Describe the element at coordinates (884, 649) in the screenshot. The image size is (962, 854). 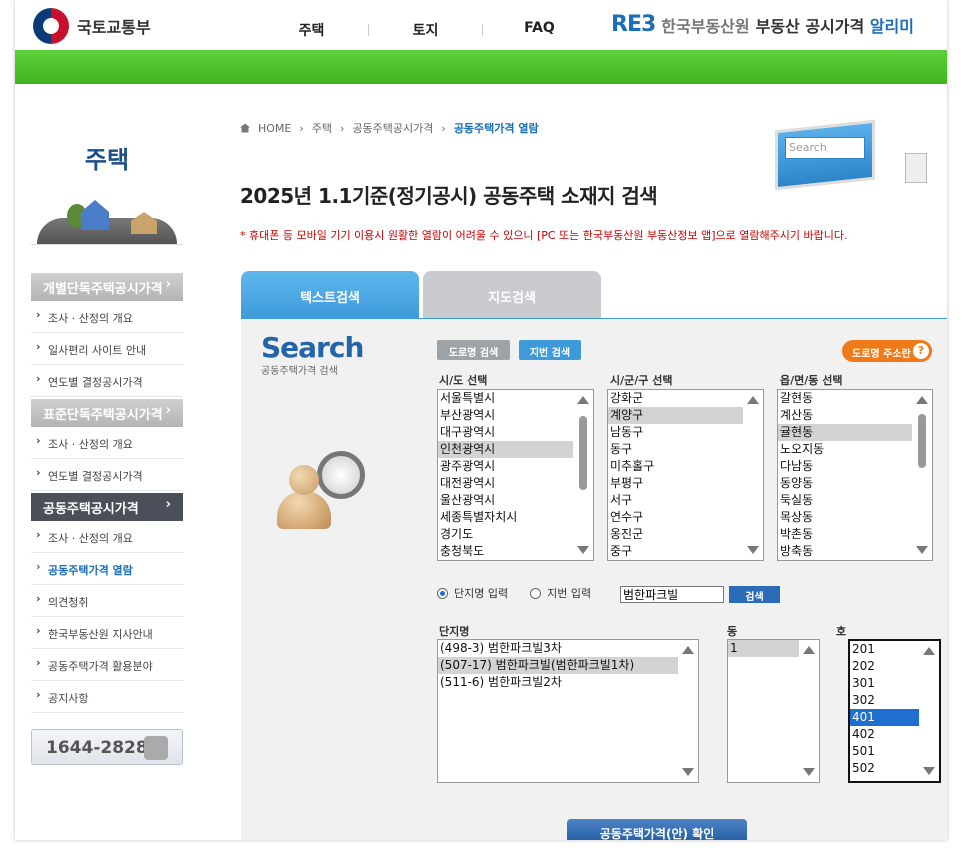
I see `list-option: 201` at that location.